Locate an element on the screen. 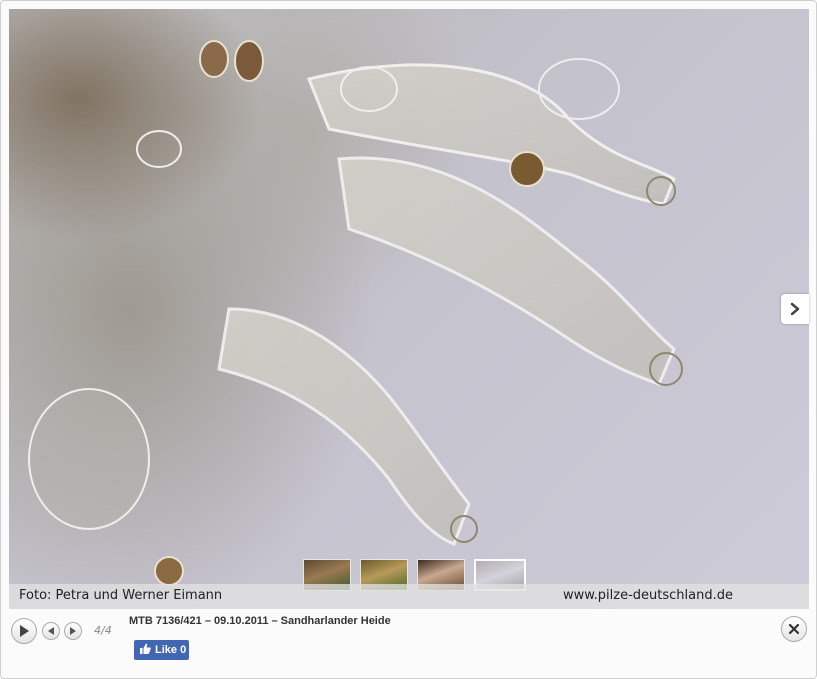 The image size is (817, 679). thumbs-up-icon is located at coordinates (145, 650).